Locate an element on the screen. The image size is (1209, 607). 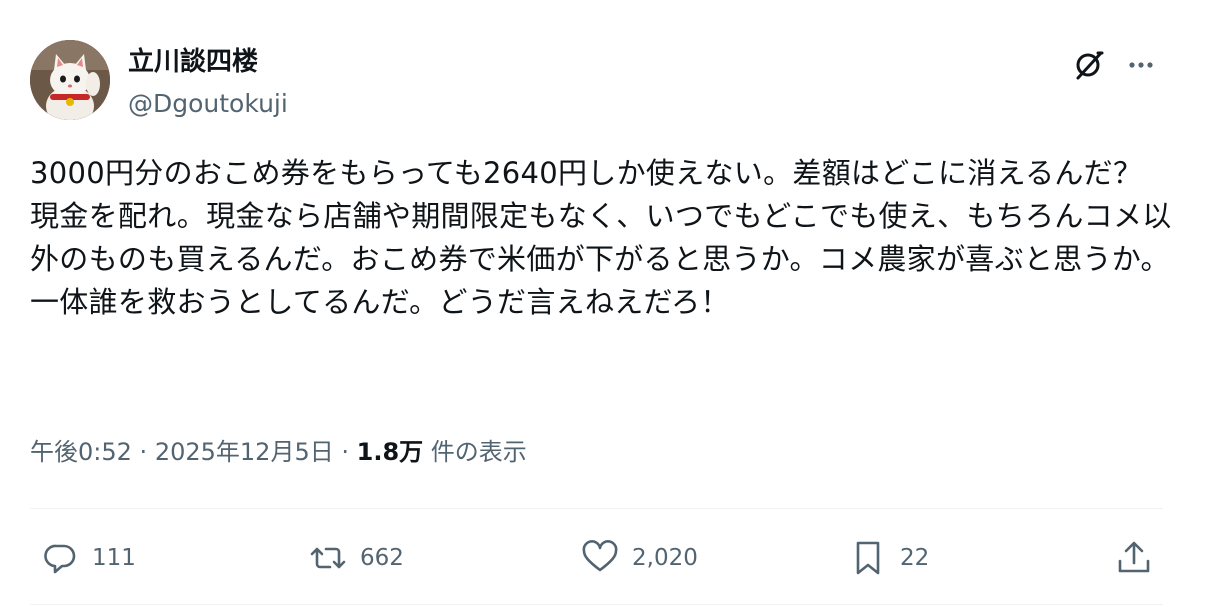
retweet-count: 662 is located at coordinates (382, 558).